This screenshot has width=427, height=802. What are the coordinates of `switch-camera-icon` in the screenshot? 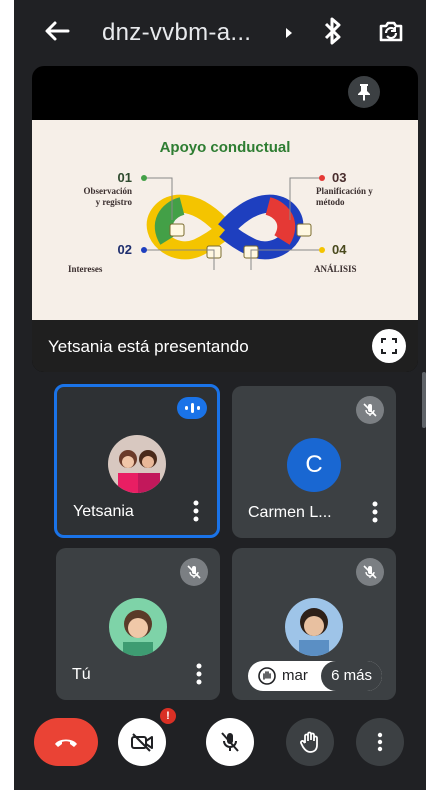 It's located at (391, 31).